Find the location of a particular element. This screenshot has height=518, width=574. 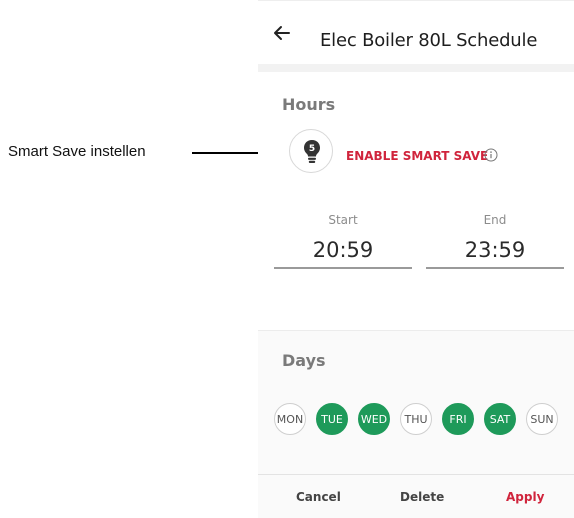

start-time-input: 20:59 is located at coordinates (343, 250).